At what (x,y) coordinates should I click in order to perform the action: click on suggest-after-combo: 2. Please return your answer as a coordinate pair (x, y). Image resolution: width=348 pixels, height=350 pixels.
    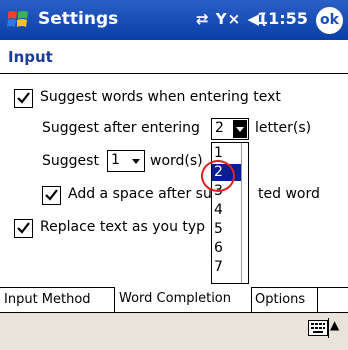
    Looking at the image, I should click on (230, 129).